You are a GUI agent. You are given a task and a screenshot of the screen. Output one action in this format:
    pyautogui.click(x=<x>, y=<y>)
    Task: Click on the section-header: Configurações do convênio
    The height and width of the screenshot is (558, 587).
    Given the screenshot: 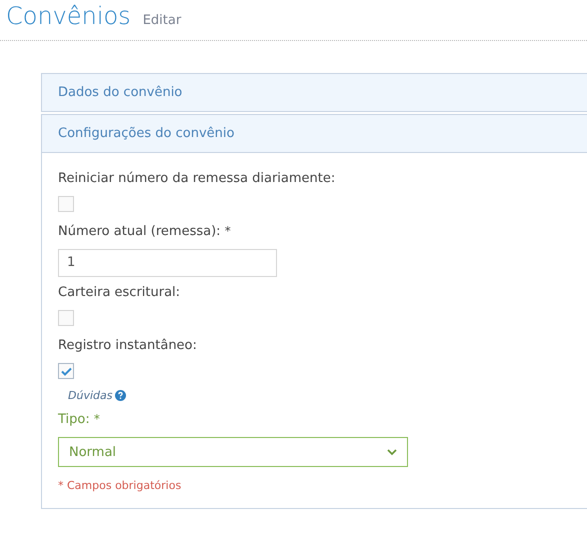 What is the action you would take?
    pyautogui.click(x=314, y=133)
    